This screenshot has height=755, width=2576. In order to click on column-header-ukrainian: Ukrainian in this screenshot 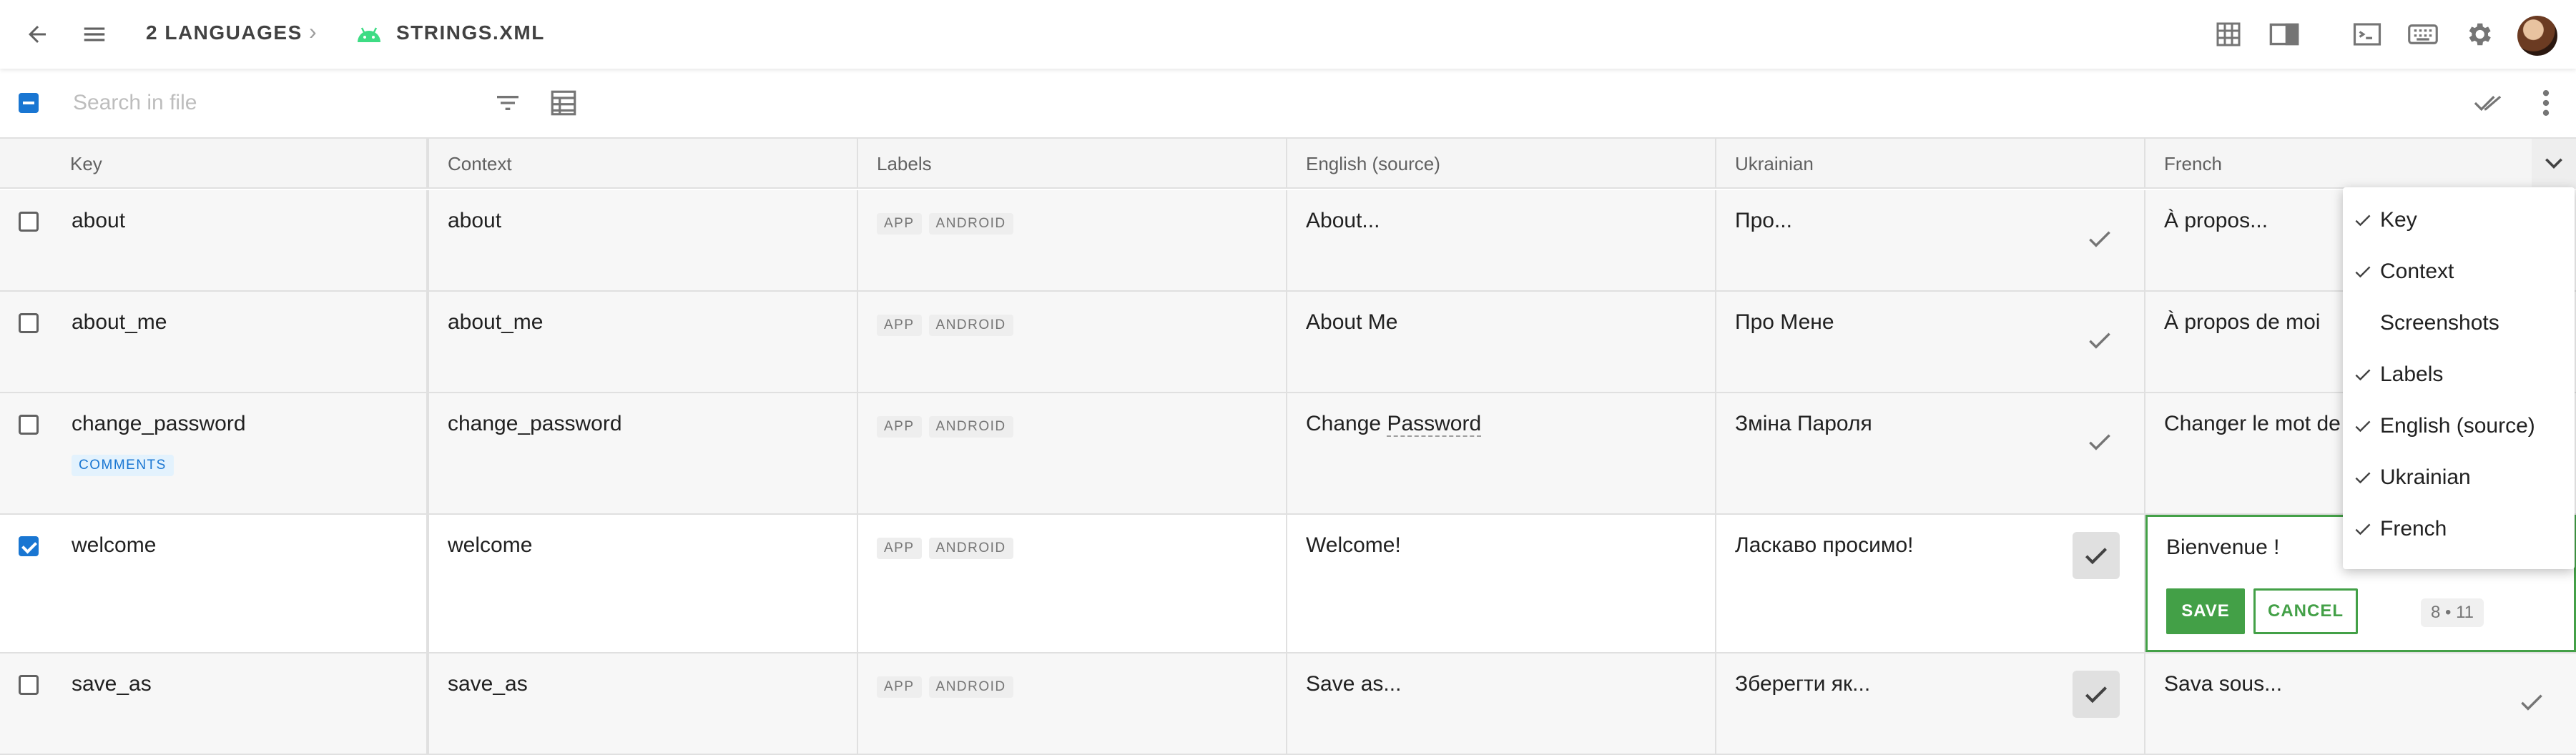, I will do `click(1930, 164)`.